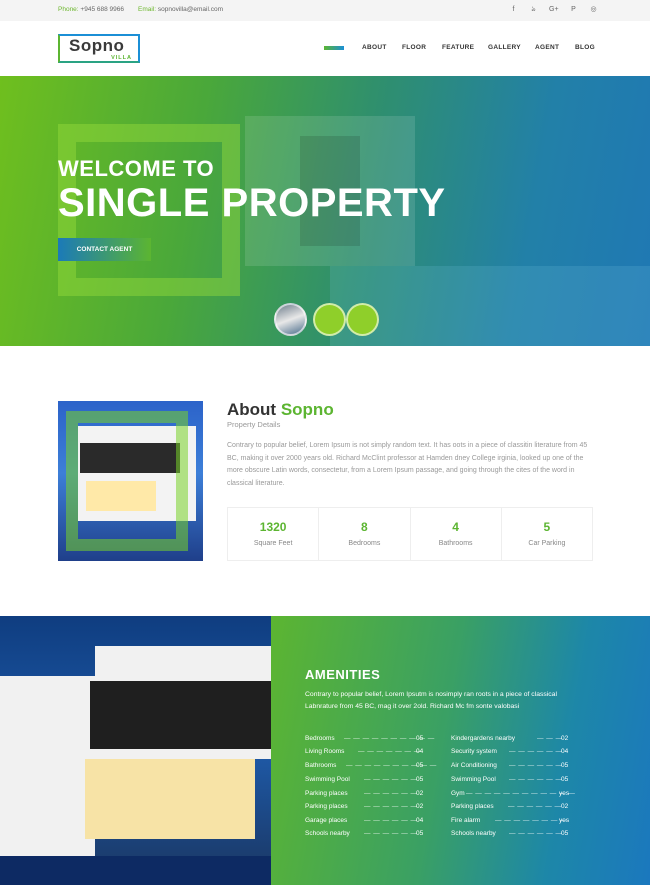  Describe the element at coordinates (68, 9) in the screenshot. I see `phone-label: Phone:` at that location.